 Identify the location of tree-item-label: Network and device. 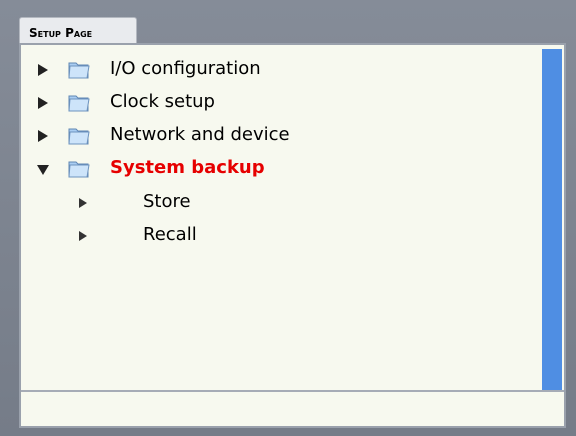
(200, 134).